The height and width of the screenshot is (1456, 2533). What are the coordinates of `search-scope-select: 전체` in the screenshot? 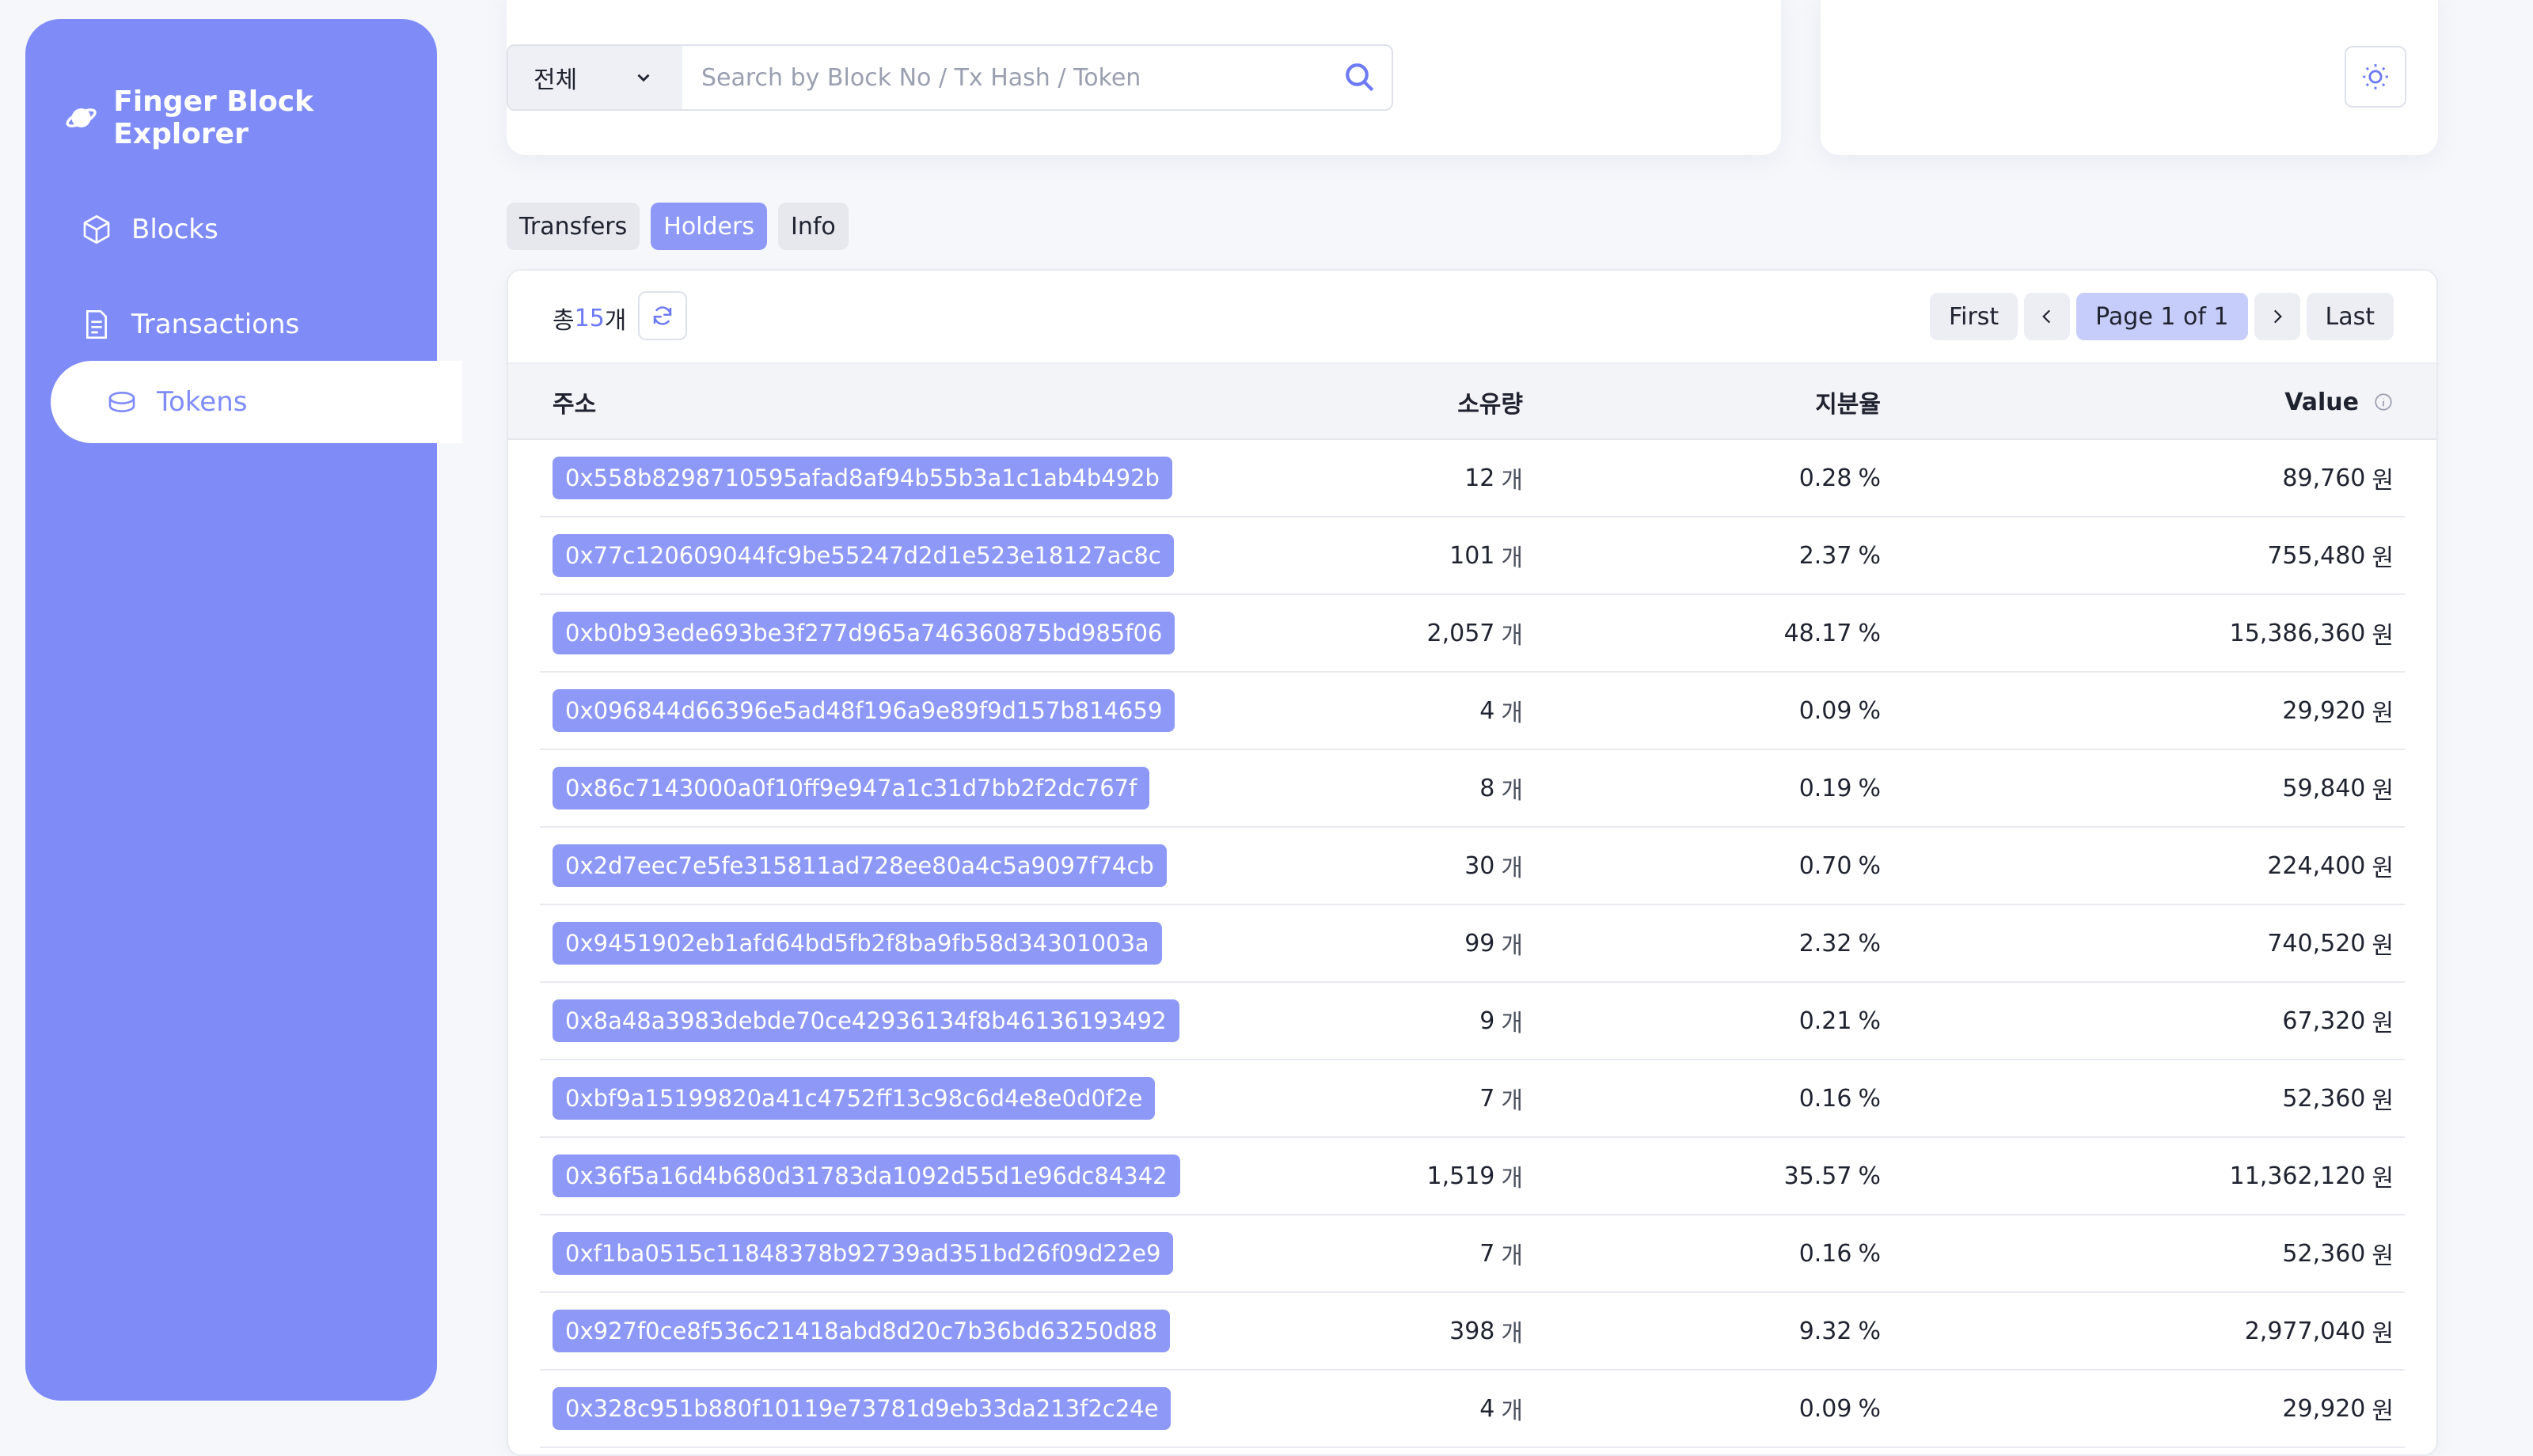 It's located at (595, 77).